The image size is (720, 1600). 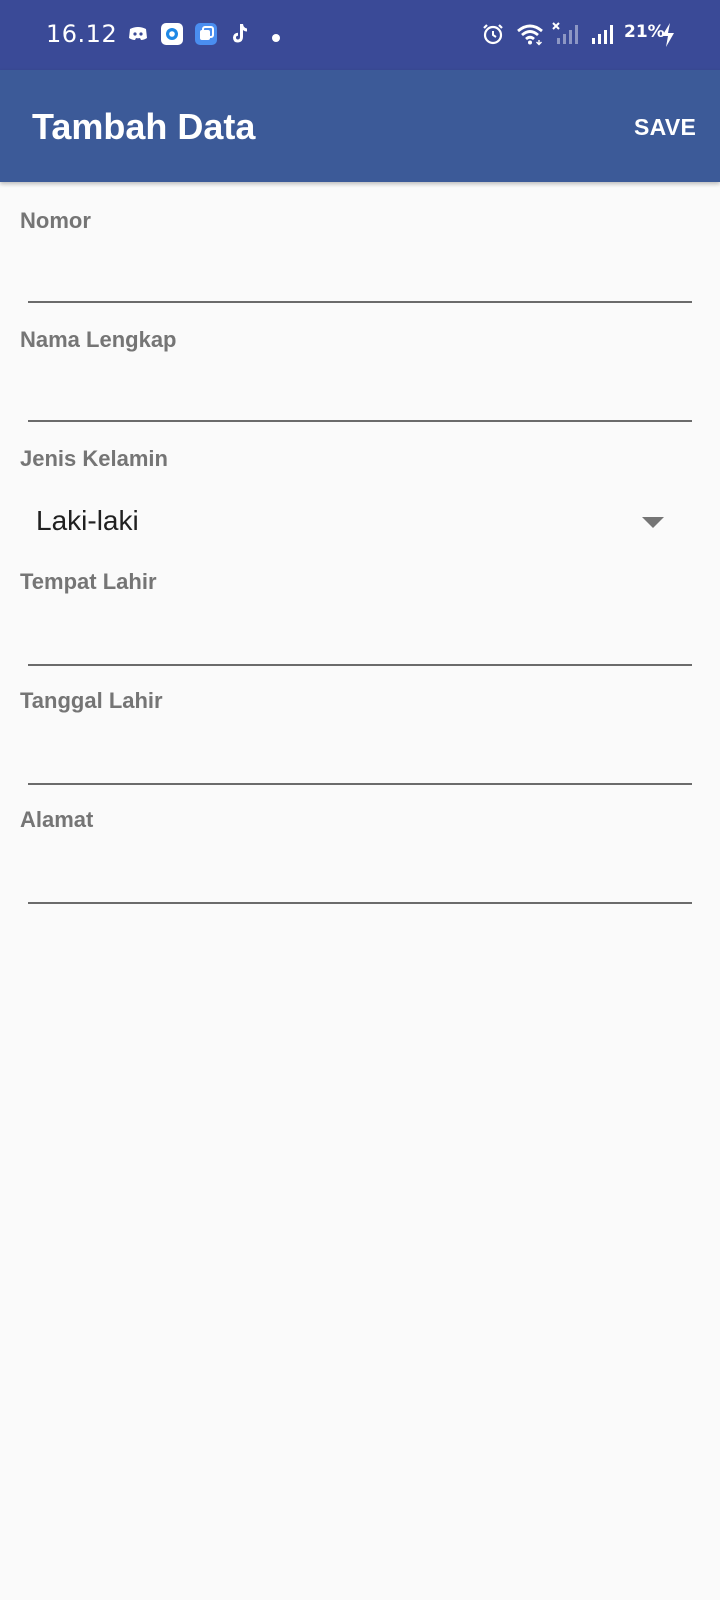 What do you see at coordinates (356, 521) in the screenshot?
I see `jenis-kelamin-dropdown: Laki-laki` at bounding box center [356, 521].